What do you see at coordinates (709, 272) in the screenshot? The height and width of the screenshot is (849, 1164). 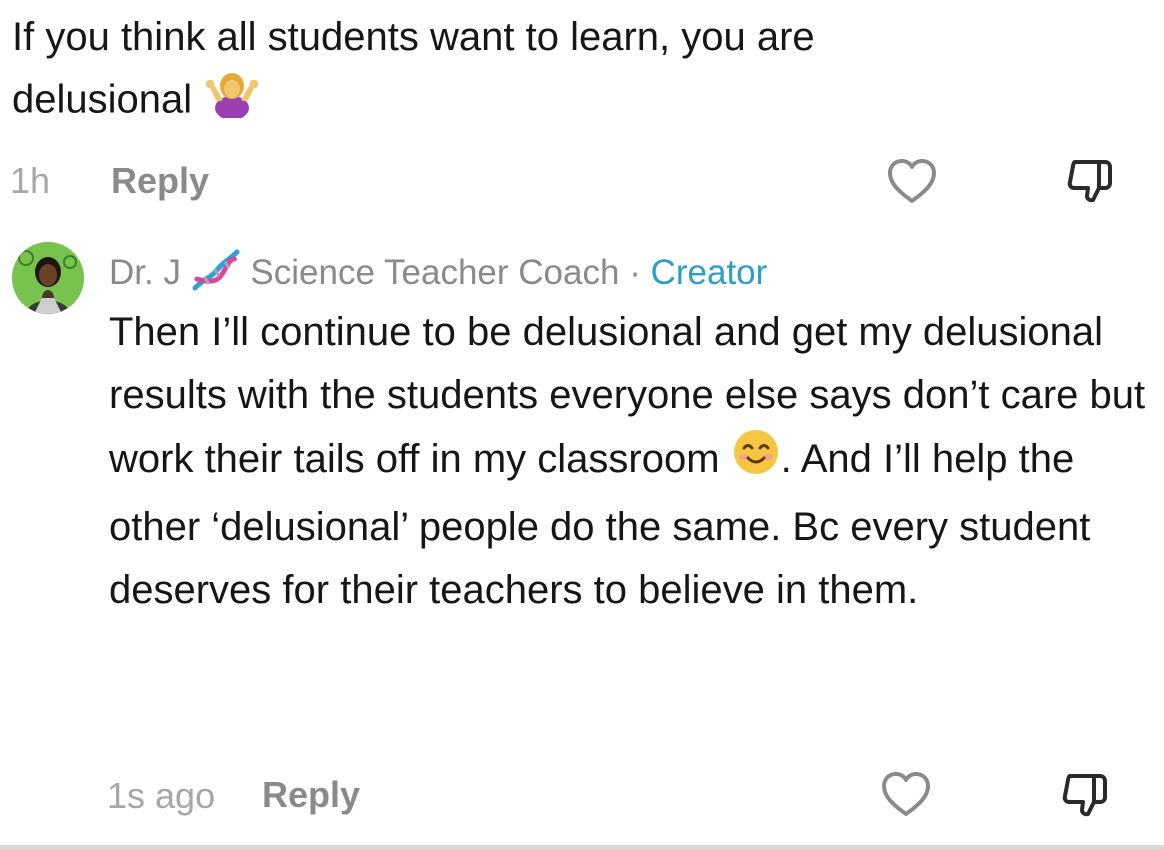 I see `creator-badge: Creator` at bounding box center [709, 272].